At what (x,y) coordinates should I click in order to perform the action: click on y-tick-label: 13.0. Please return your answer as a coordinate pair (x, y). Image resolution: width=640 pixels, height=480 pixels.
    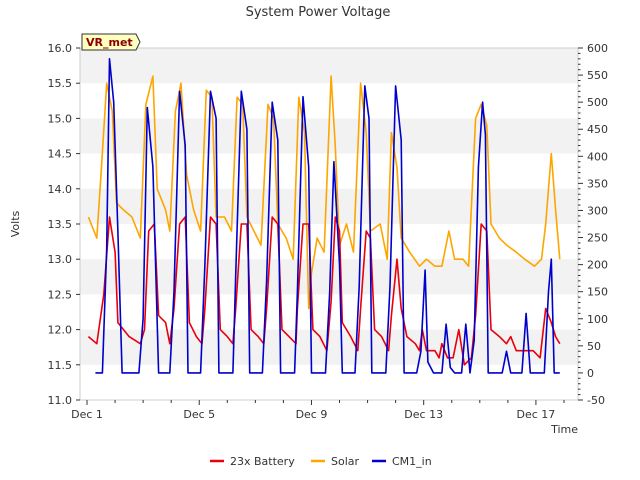
    Looking at the image, I should click on (60, 259).